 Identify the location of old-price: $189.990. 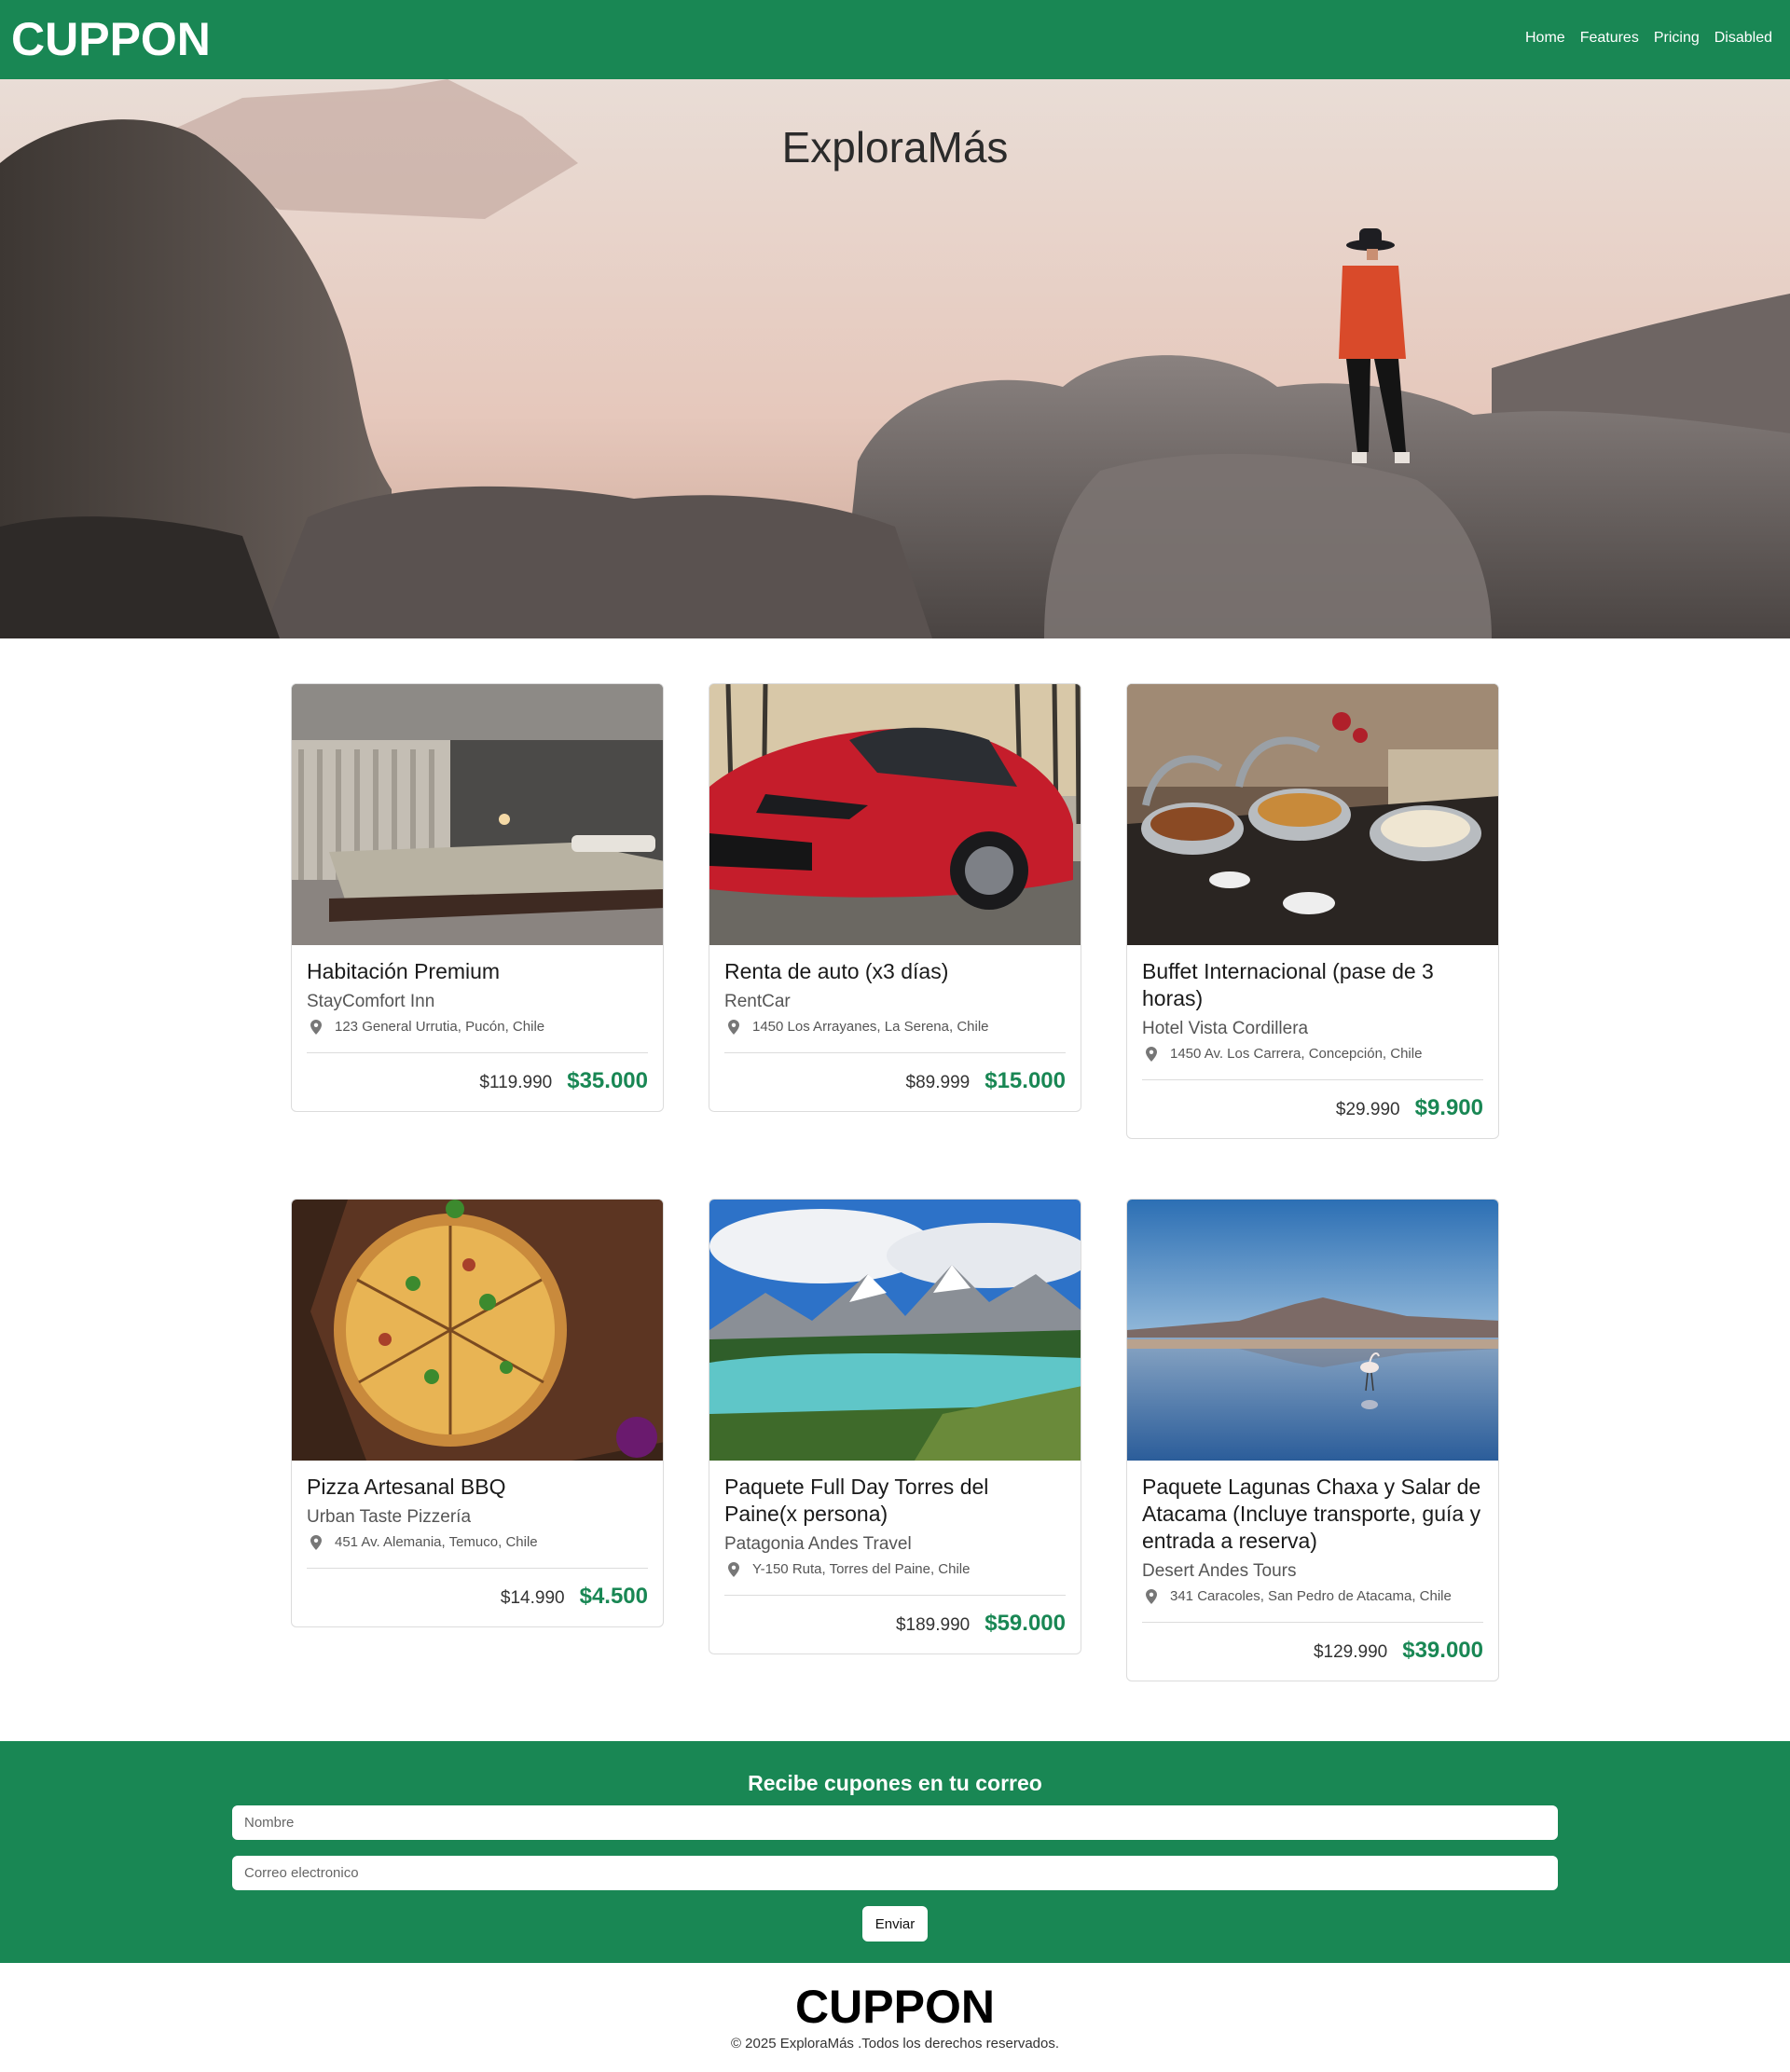
(933, 1625).